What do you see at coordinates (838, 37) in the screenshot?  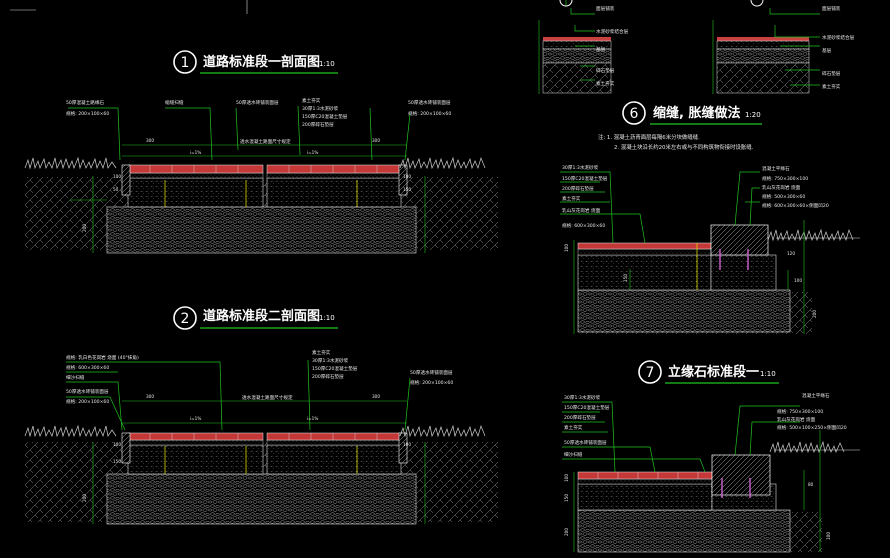 I see `top-label-6: 水泥砂浆结合层` at bounding box center [838, 37].